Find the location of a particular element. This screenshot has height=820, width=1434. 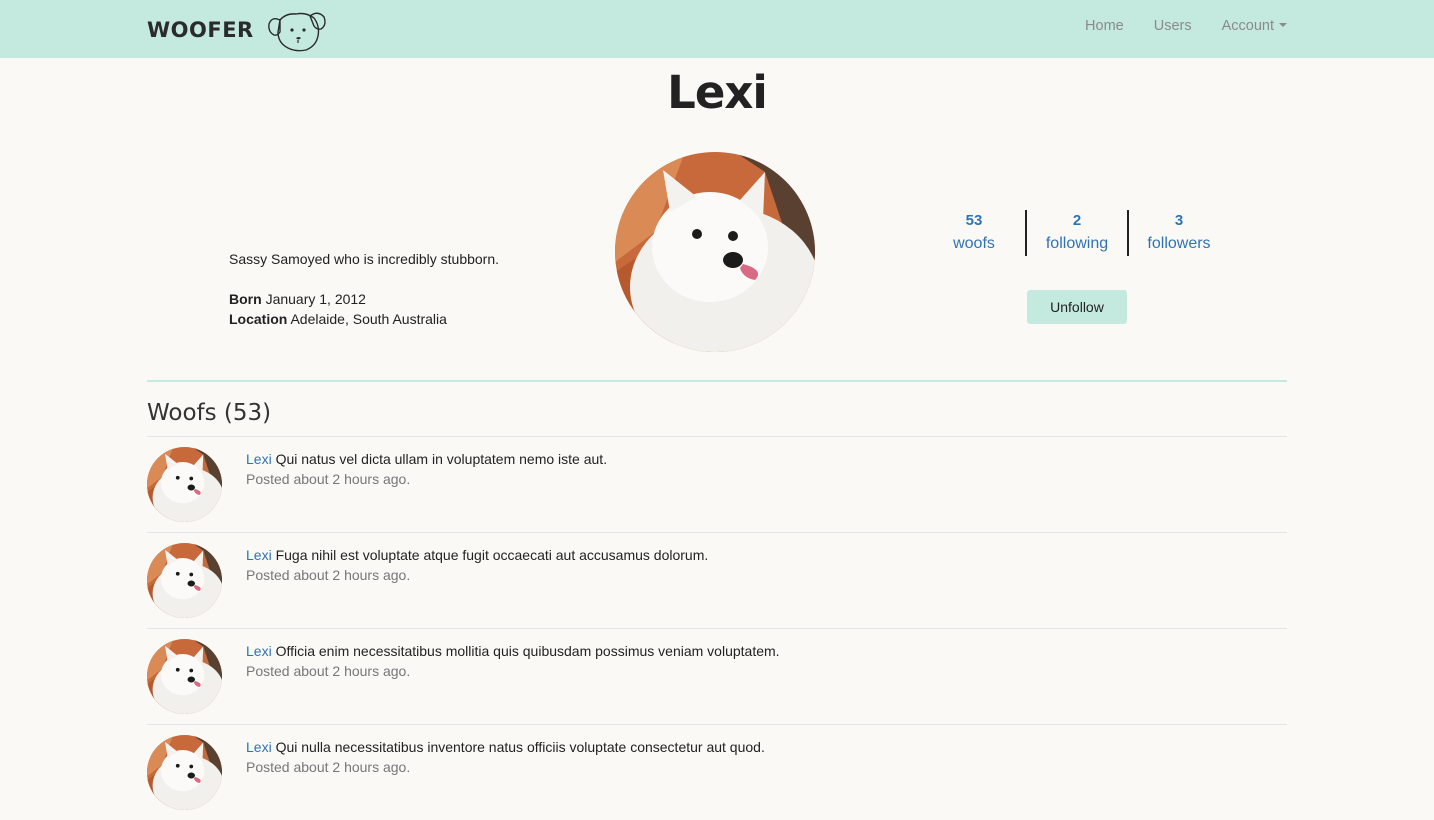

woofs-heading: Woofs (53) is located at coordinates (209, 413).